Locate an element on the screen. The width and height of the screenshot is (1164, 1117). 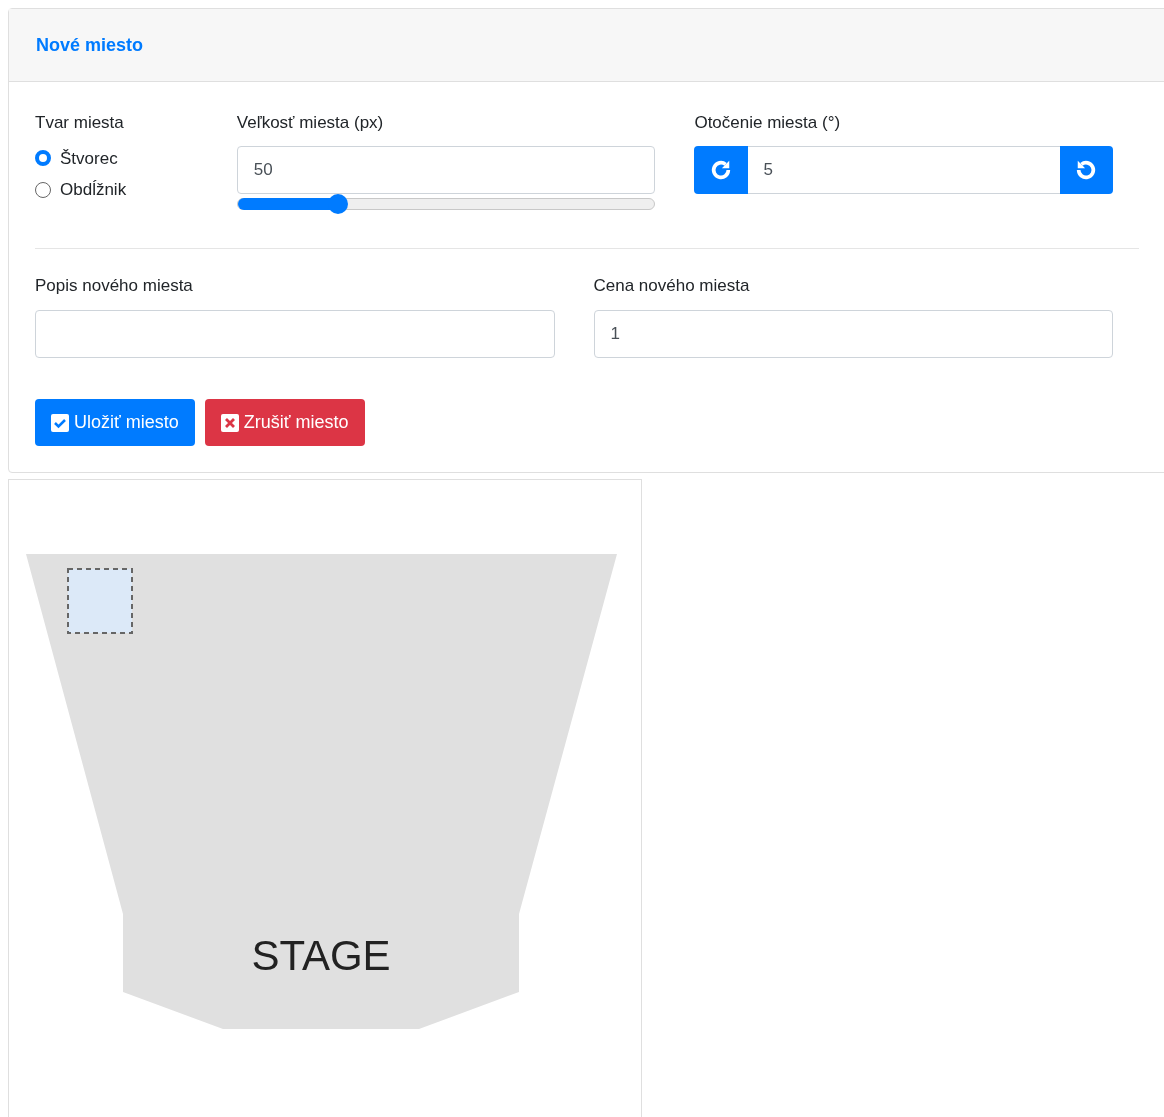
field-label: Veľkosť miesta (px) is located at coordinates (310, 123).